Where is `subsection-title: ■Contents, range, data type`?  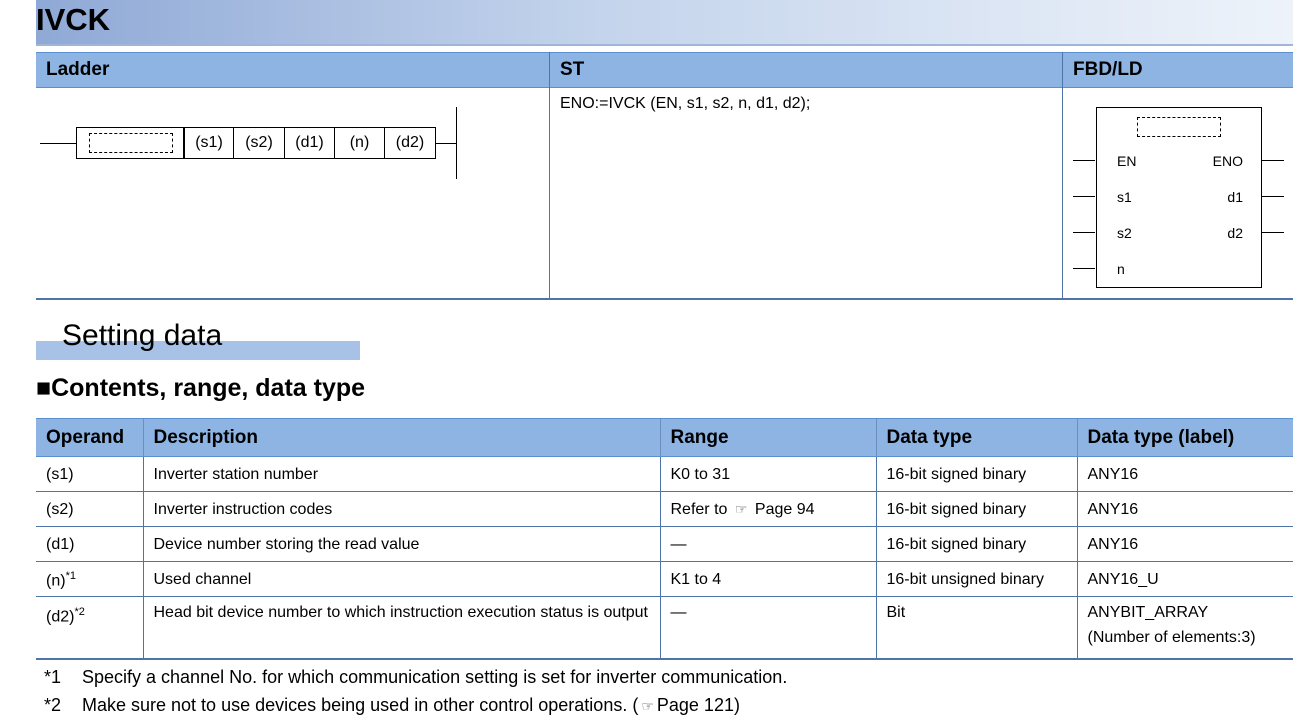
subsection-title: ■Contents, range, data type is located at coordinates (201, 388).